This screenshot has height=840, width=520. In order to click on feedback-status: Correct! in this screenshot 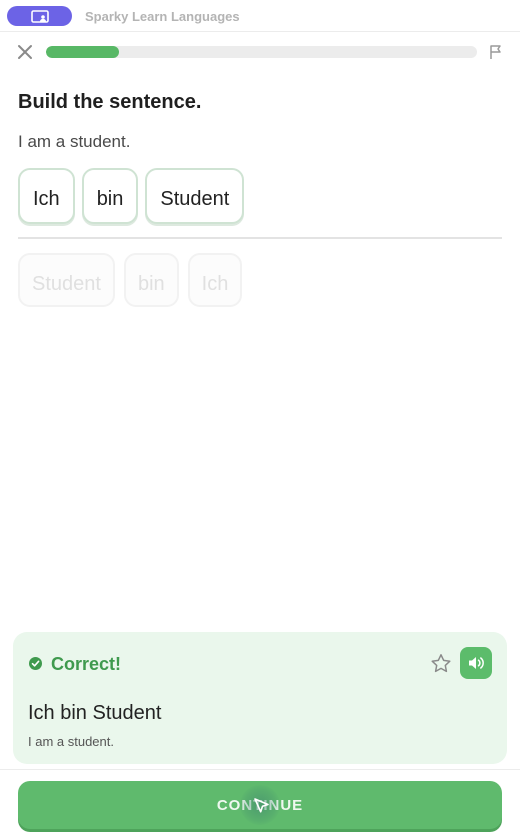, I will do `click(86, 664)`.